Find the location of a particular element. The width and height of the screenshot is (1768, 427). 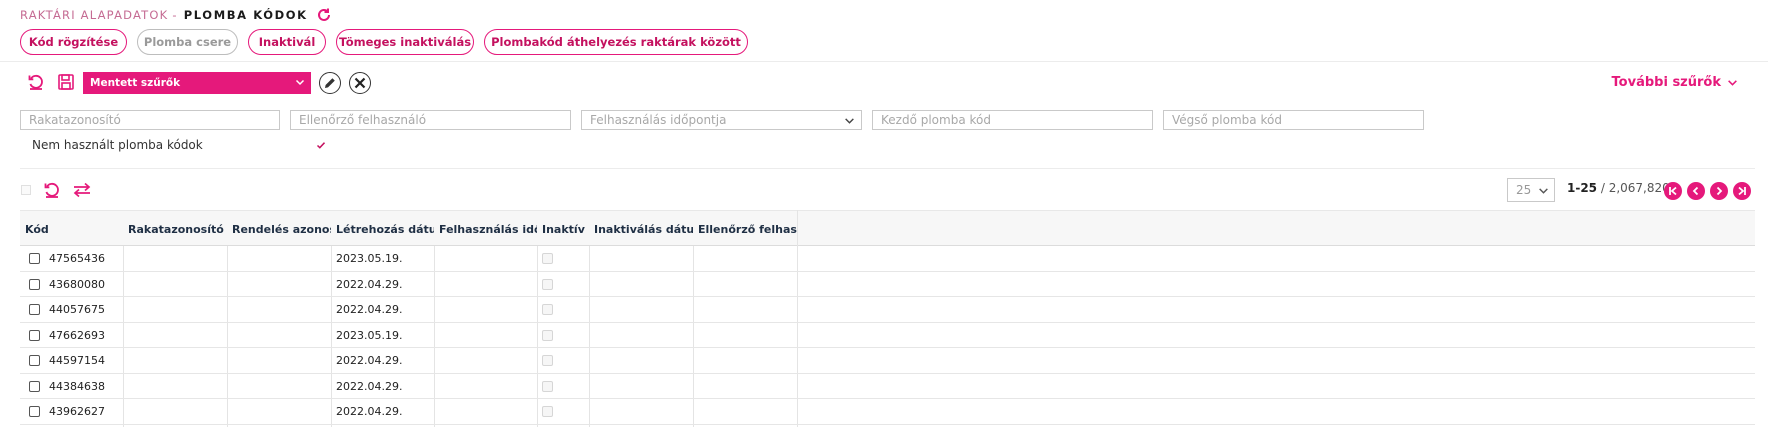

page-size-select: 25 is located at coordinates (1531, 190).